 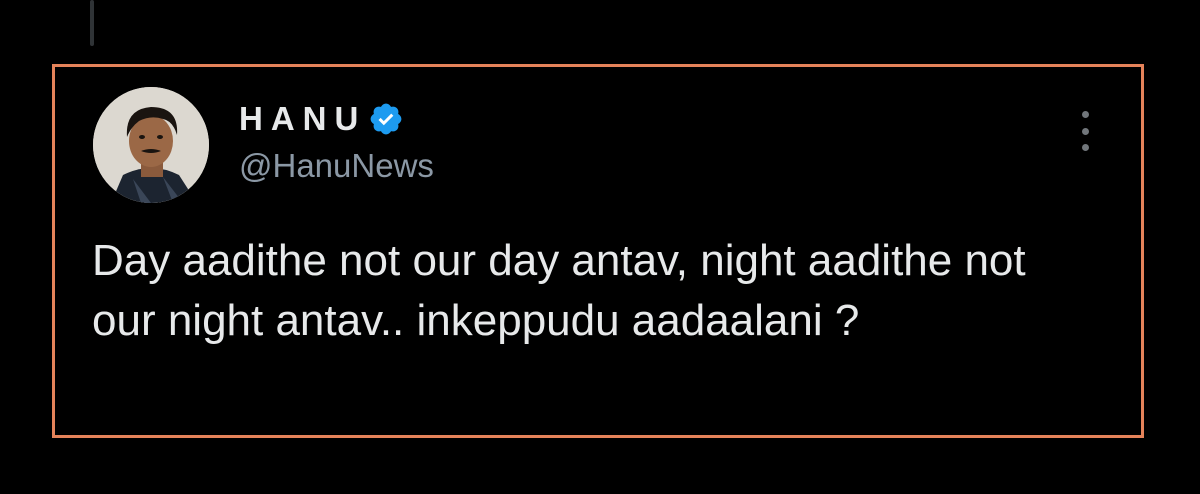 What do you see at coordinates (302, 119) in the screenshot?
I see `author-display-name: HANU` at bounding box center [302, 119].